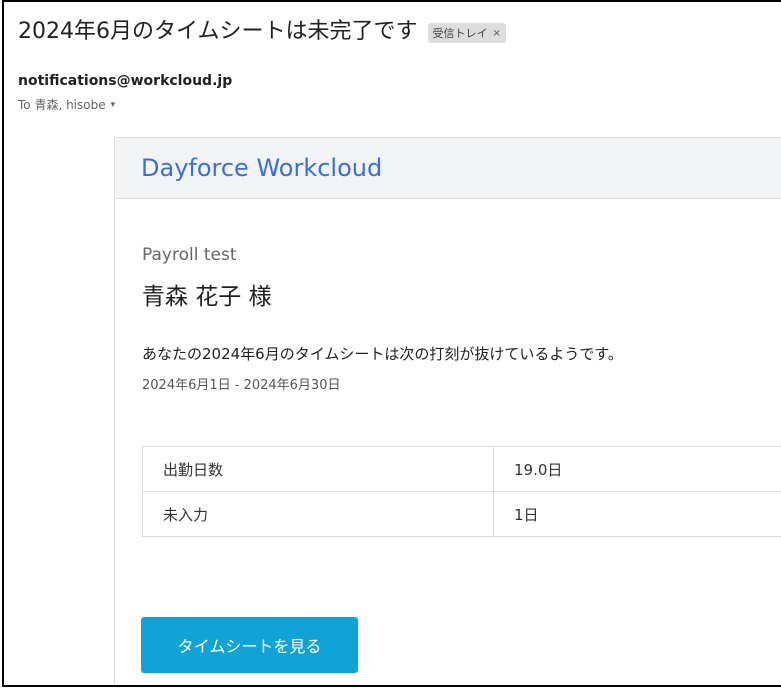 The image size is (781, 691). What do you see at coordinates (318, 514) in the screenshot?
I see `row-label: 未入力` at bounding box center [318, 514].